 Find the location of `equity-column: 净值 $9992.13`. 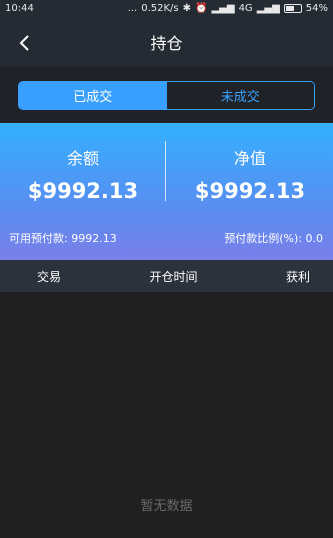

equity-column: 净值 $9992.13 is located at coordinates (250, 163).